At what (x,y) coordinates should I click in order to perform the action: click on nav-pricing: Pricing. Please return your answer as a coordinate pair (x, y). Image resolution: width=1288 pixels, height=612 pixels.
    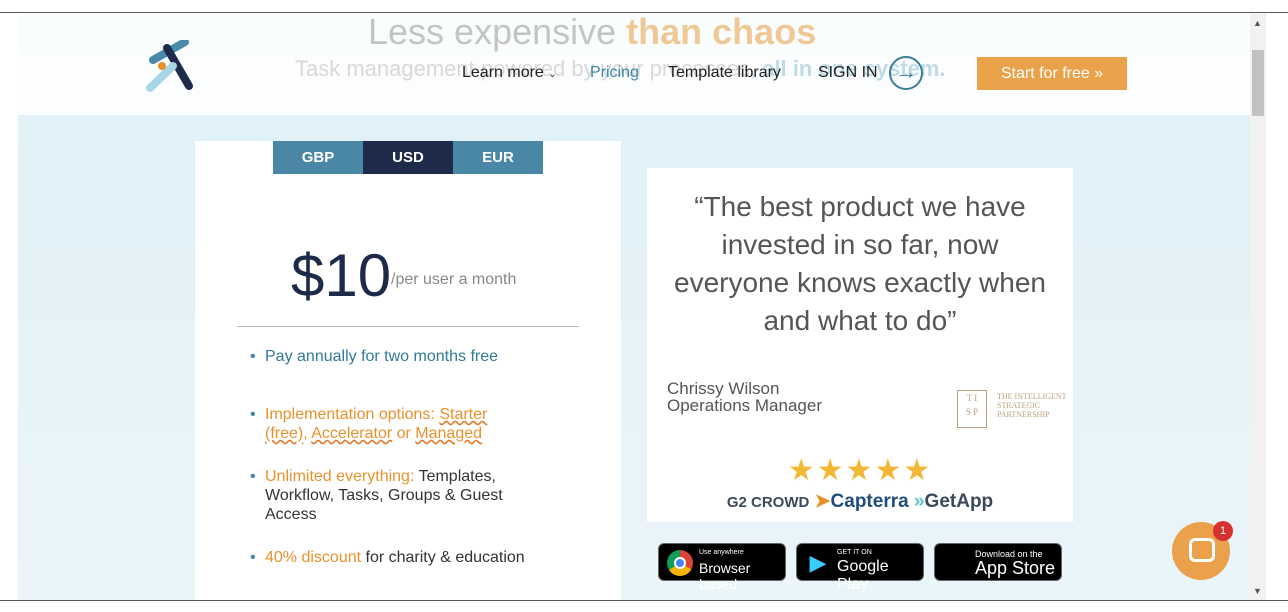
    Looking at the image, I should click on (614, 73).